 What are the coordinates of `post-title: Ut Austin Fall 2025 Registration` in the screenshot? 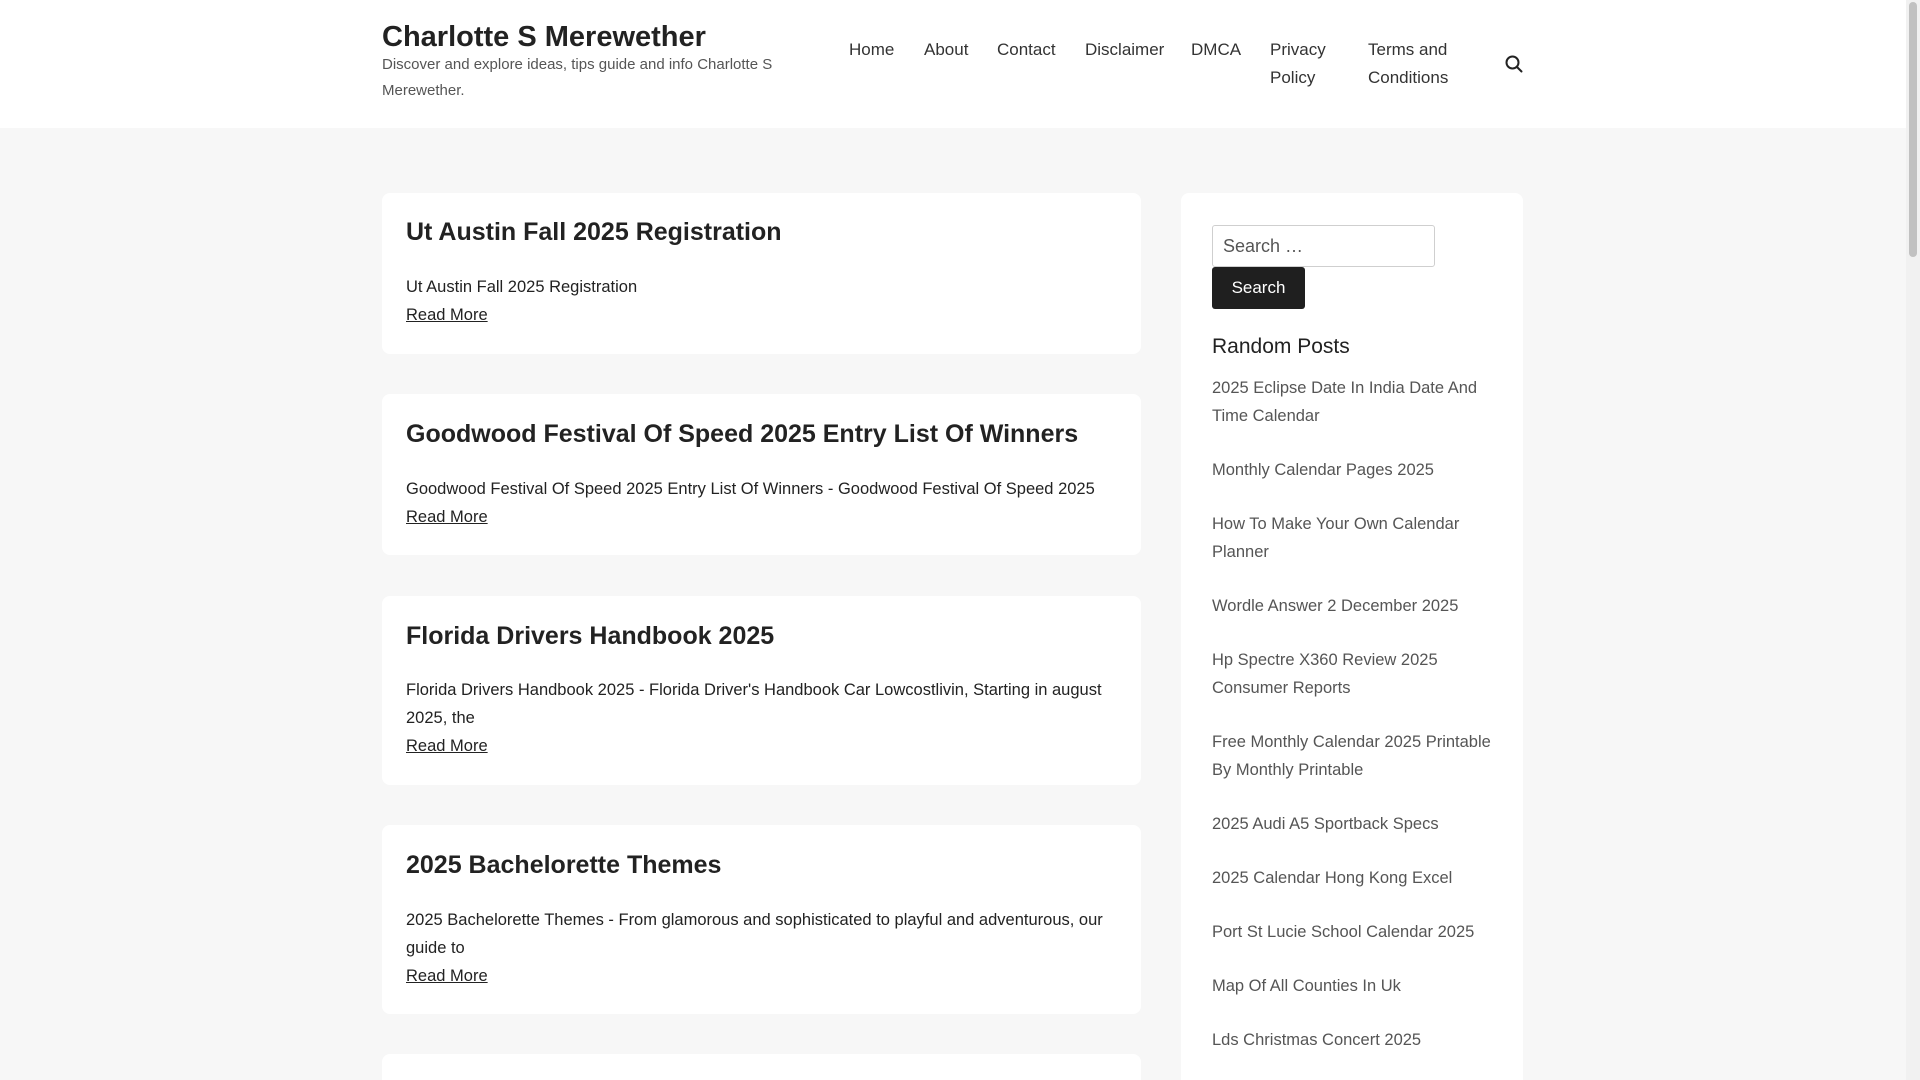 It's located at (594, 232).